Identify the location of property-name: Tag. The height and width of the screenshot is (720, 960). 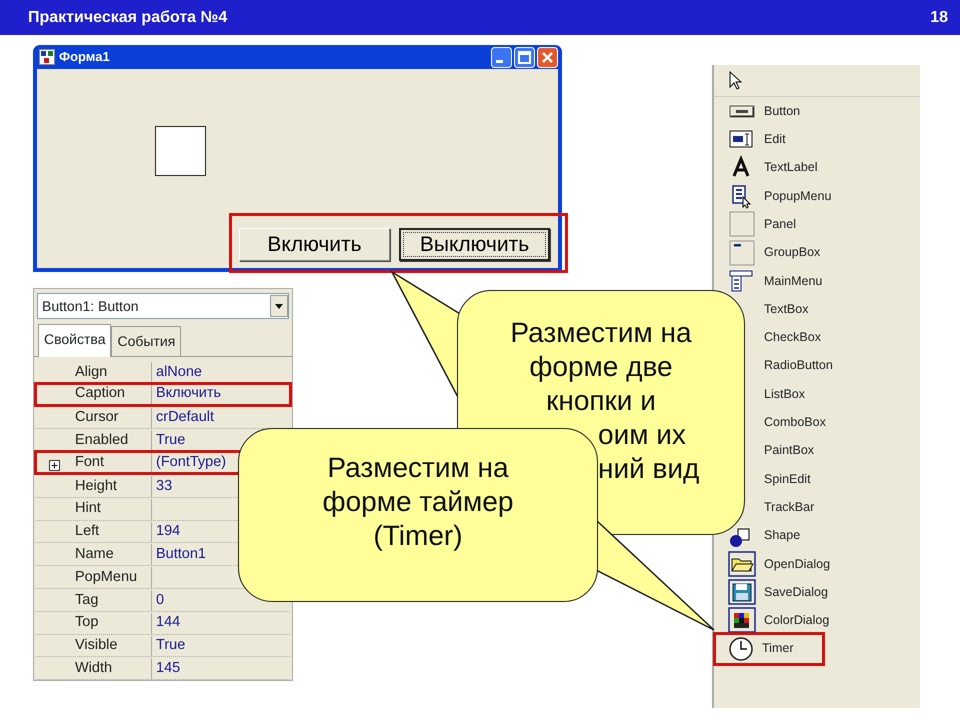
(86, 600).